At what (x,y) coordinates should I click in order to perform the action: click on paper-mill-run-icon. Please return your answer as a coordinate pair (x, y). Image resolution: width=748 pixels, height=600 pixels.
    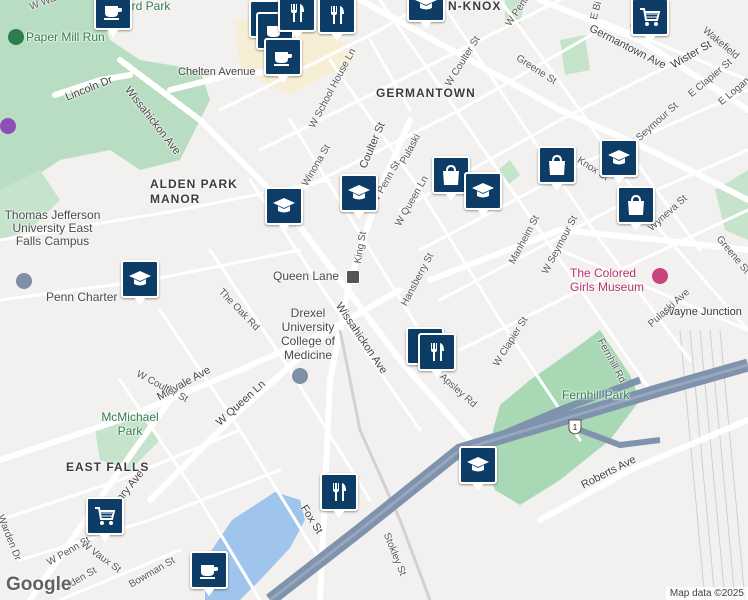
    Looking at the image, I should click on (16, 37).